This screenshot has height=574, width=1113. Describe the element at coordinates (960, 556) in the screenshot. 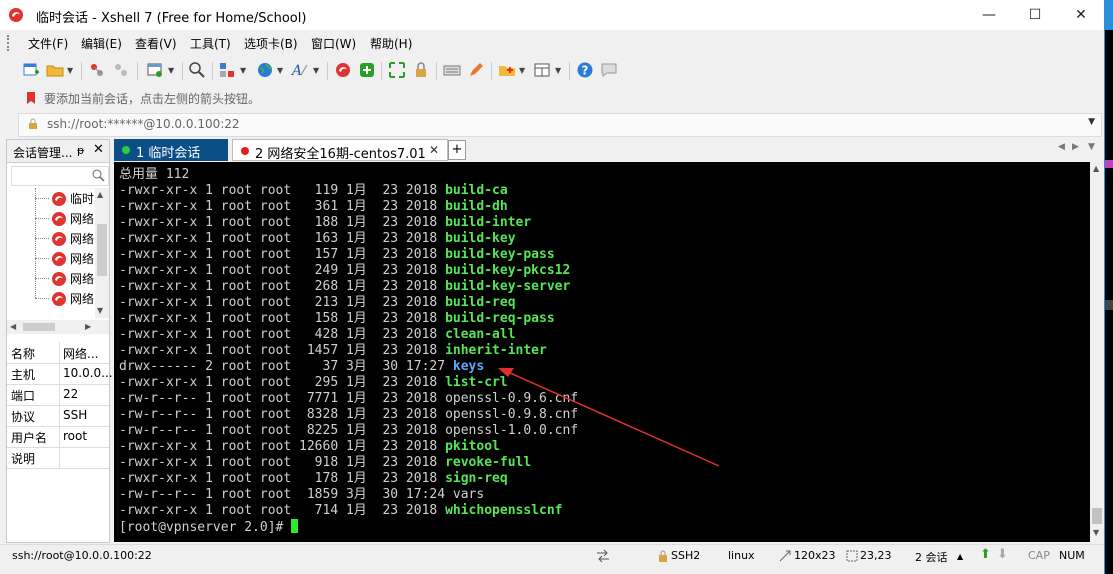

I see `sessions-dropdown-icon: ▲` at that location.